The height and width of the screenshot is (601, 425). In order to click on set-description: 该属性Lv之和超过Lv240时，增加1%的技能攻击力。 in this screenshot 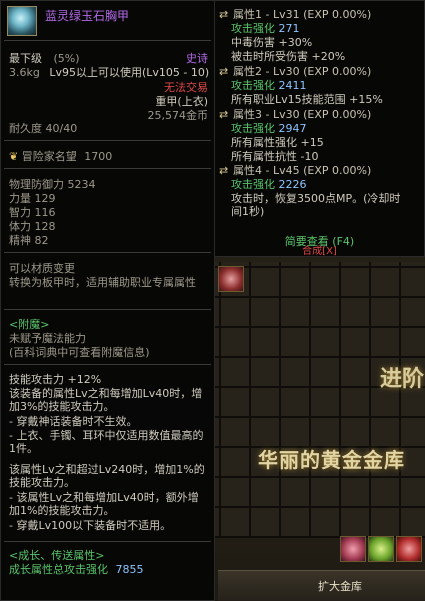, I will do `click(107, 476)`.